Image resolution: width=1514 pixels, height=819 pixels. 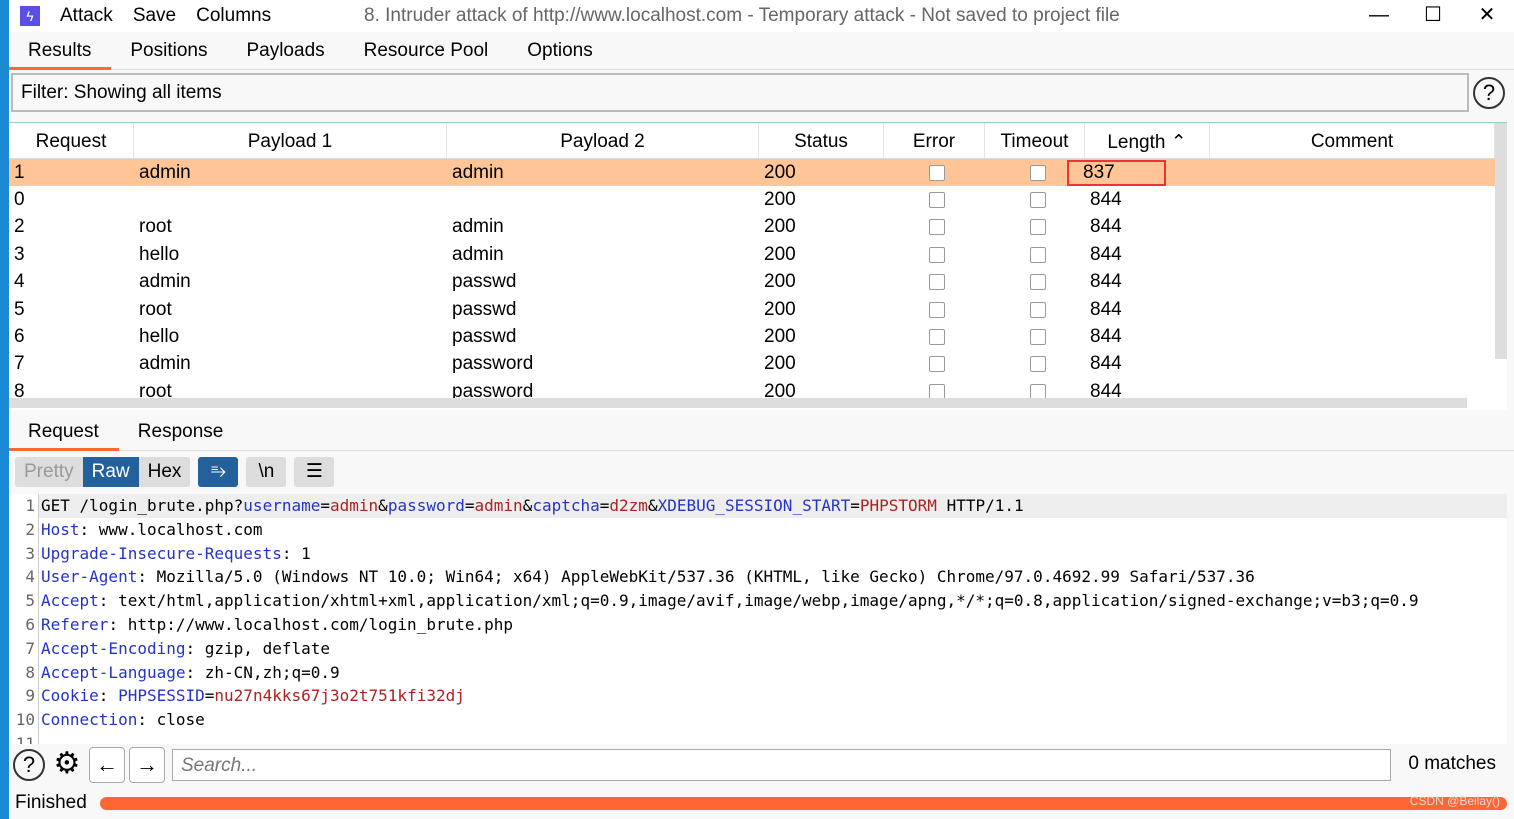 I want to click on vertical-scrollbar, so click(x=1501, y=241).